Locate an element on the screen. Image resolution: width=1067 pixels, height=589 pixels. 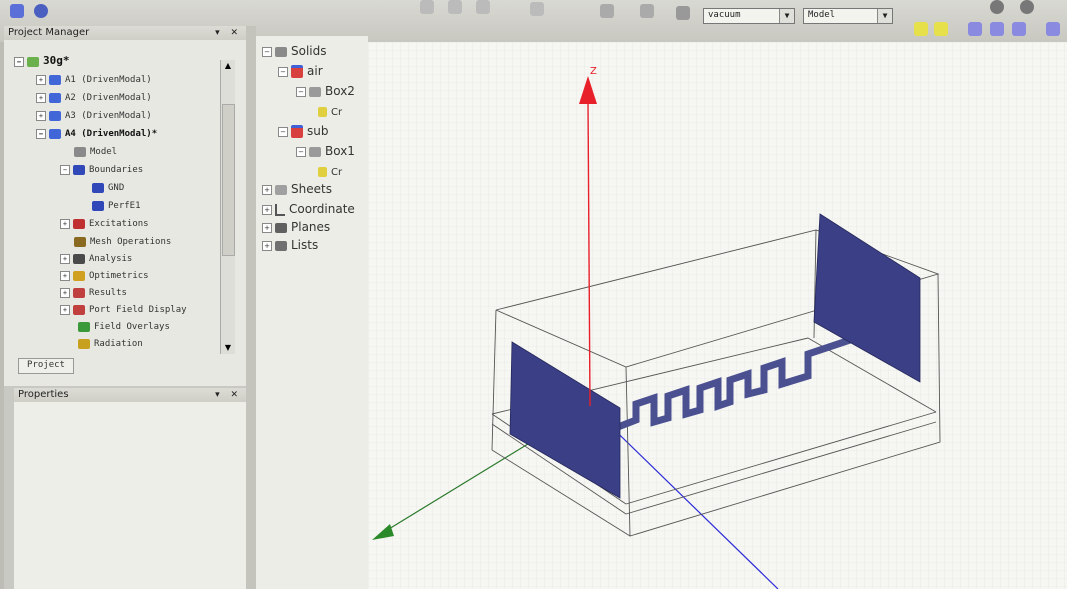
help-icon is located at coordinates (1027, 7).